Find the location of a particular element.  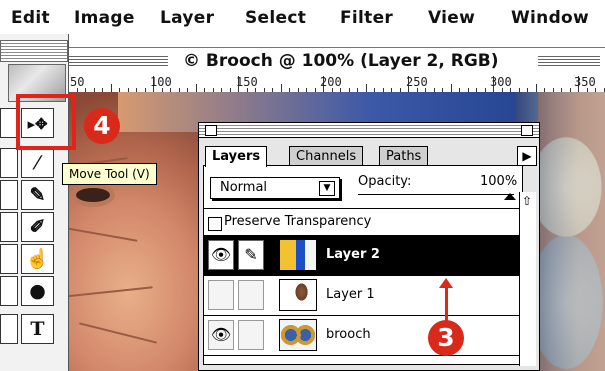

ruler-label: 300 is located at coordinates (501, 82).